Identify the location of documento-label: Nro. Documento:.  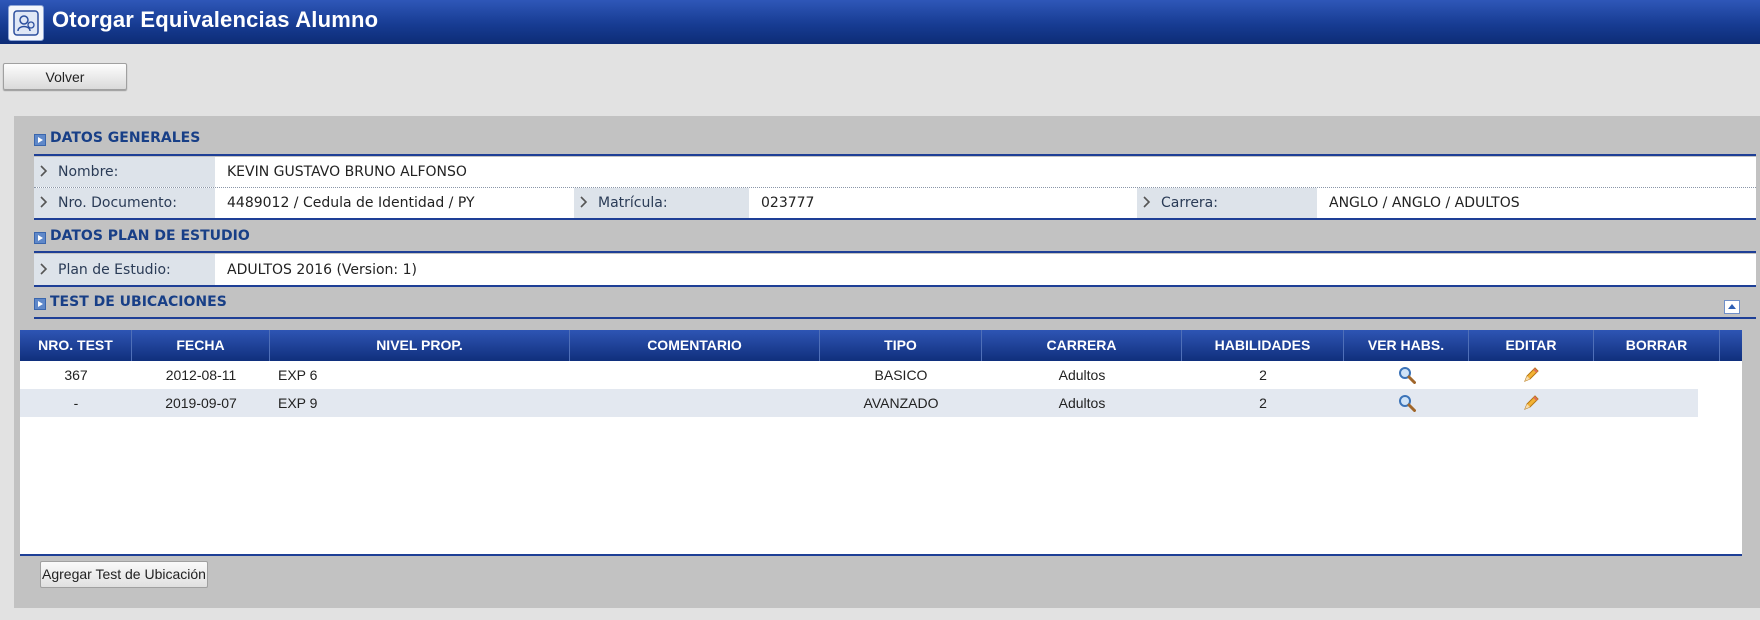
(124, 203).